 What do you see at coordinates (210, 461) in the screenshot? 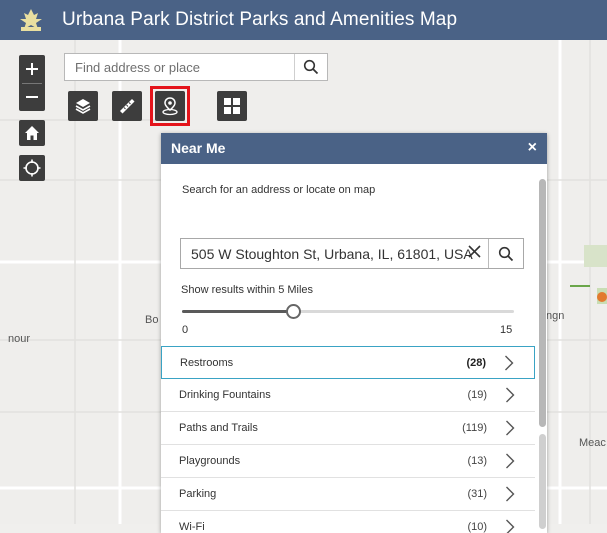
I see `result-name: Playgrounds` at bounding box center [210, 461].